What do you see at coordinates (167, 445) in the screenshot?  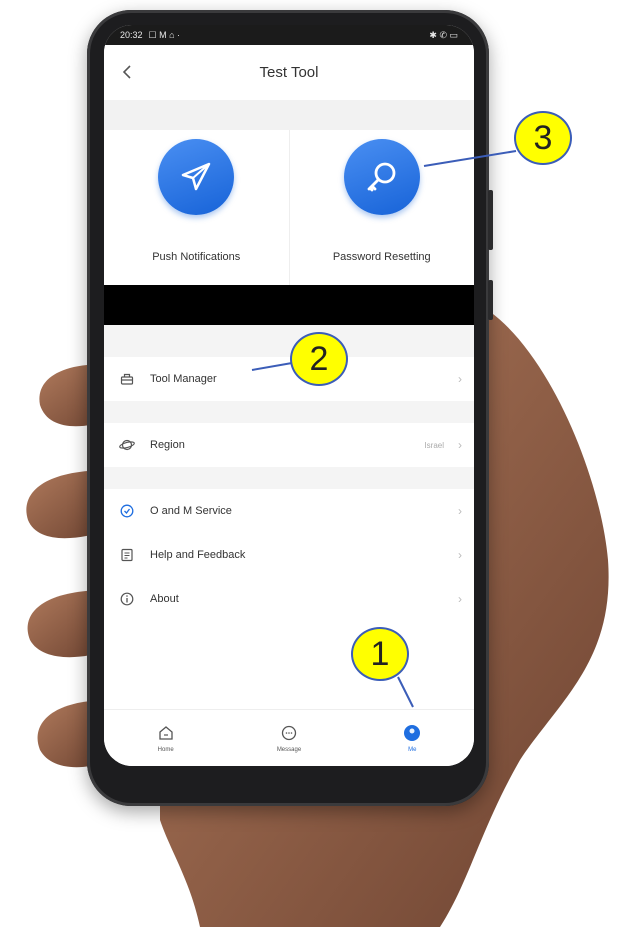 I see `menu-item-label: Region` at bounding box center [167, 445].